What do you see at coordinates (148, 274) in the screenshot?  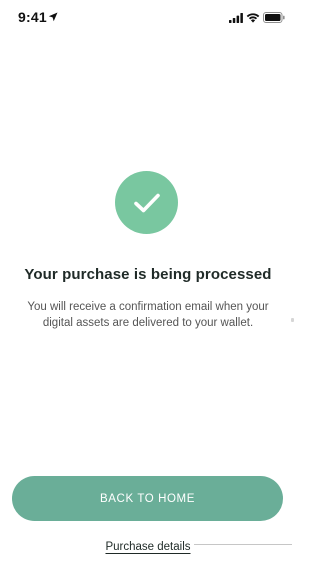 I see `page-title: Your purchase is being processed` at bounding box center [148, 274].